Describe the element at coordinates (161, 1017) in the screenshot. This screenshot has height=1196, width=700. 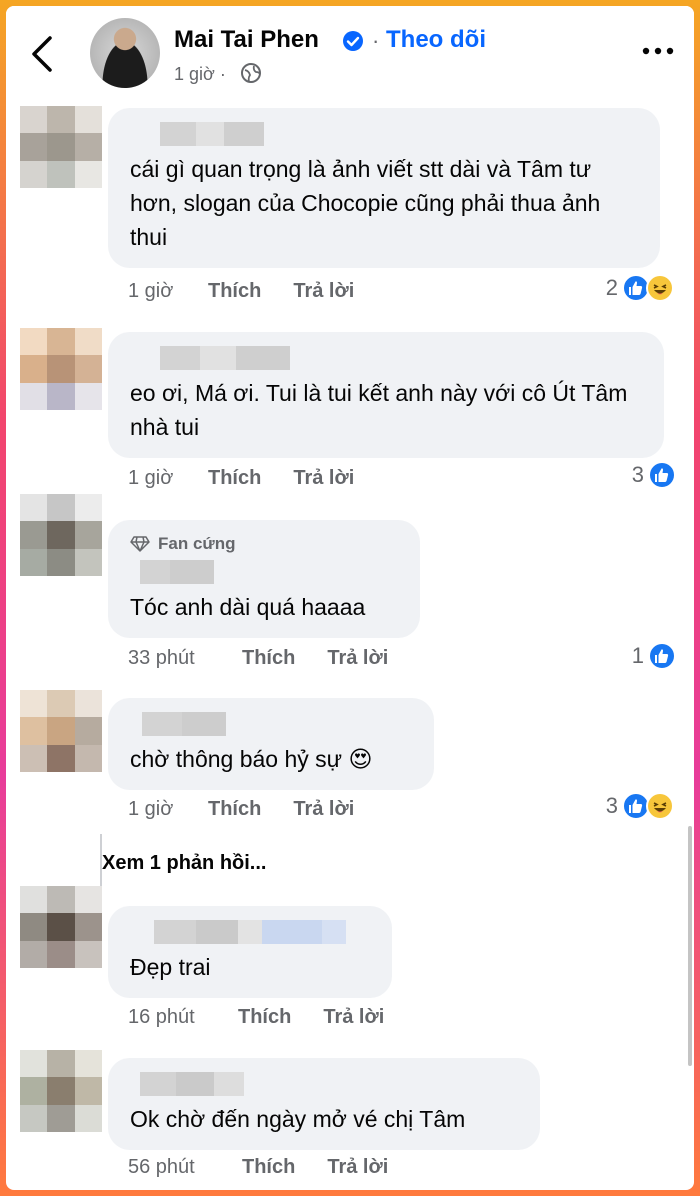
I see `comment-time: 16 phút` at that location.